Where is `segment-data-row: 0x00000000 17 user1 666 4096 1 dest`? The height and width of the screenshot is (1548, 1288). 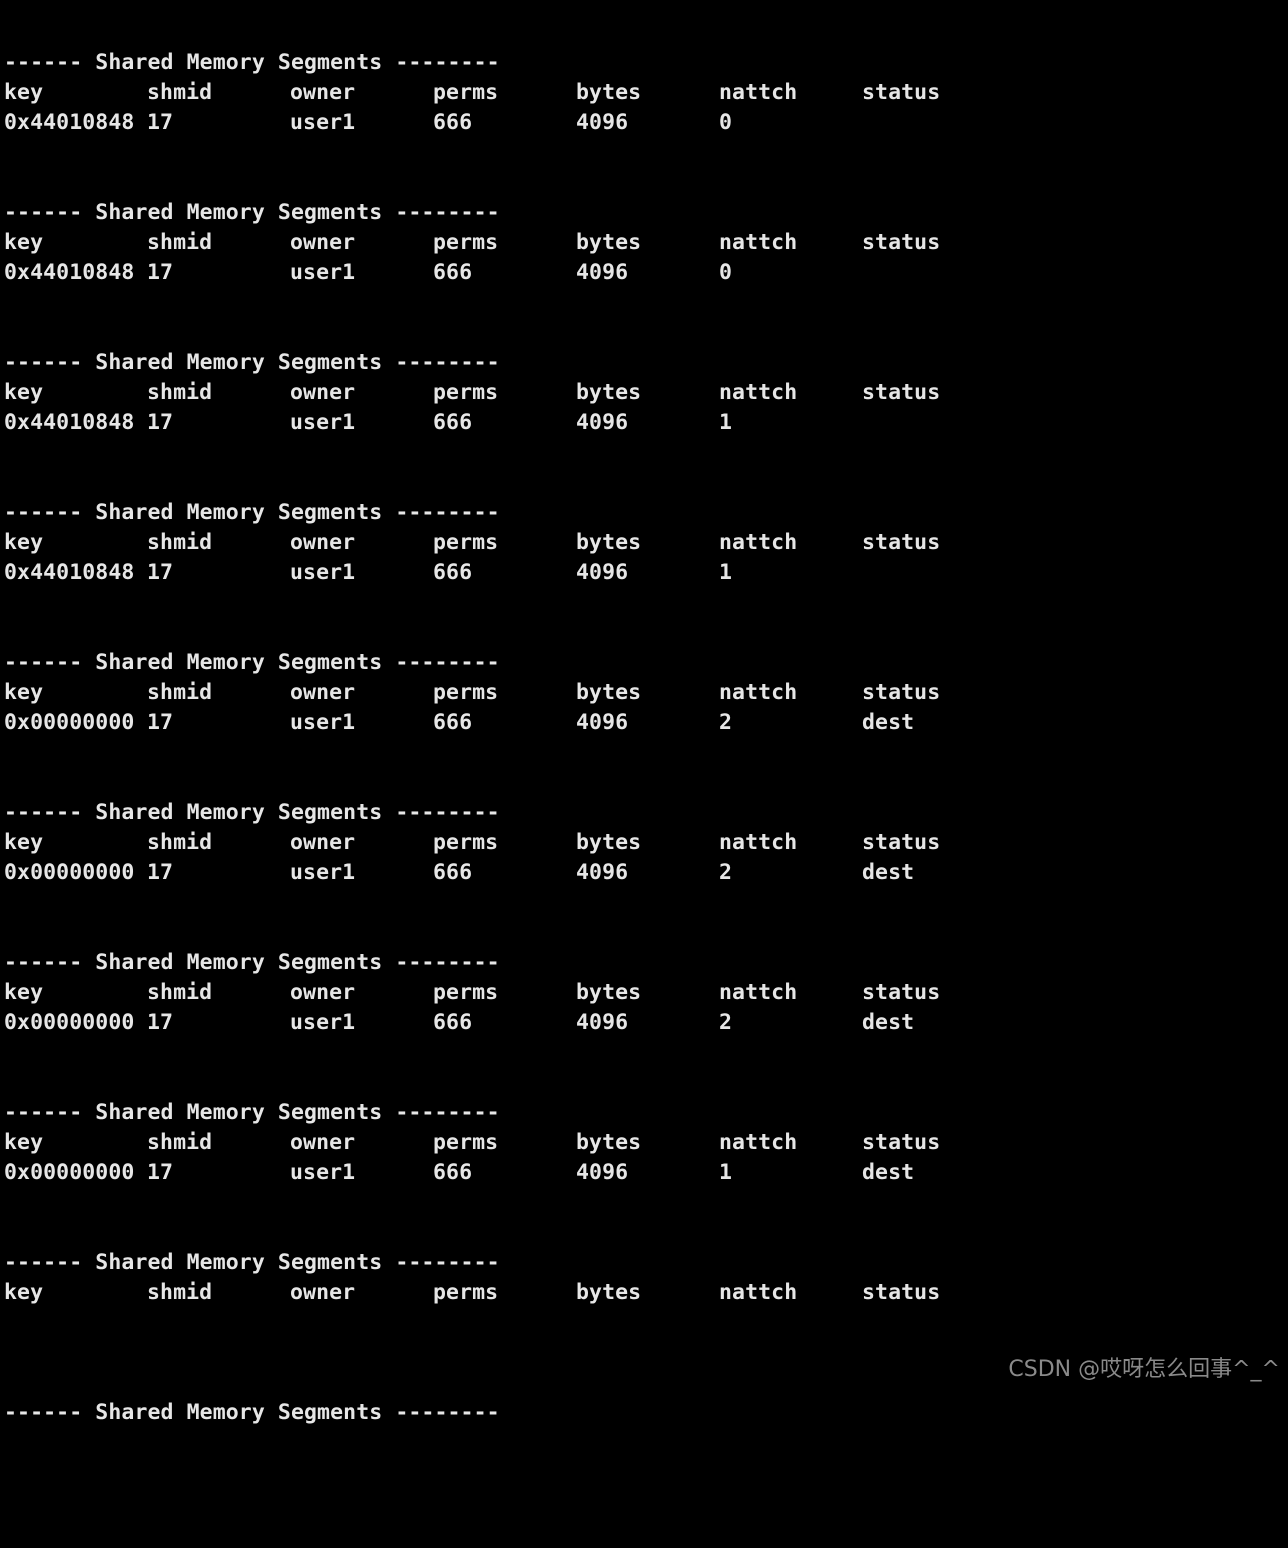 segment-data-row: 0x00000000 17 user1 666 4096 1 dest is located at coordinates (644, 1173).